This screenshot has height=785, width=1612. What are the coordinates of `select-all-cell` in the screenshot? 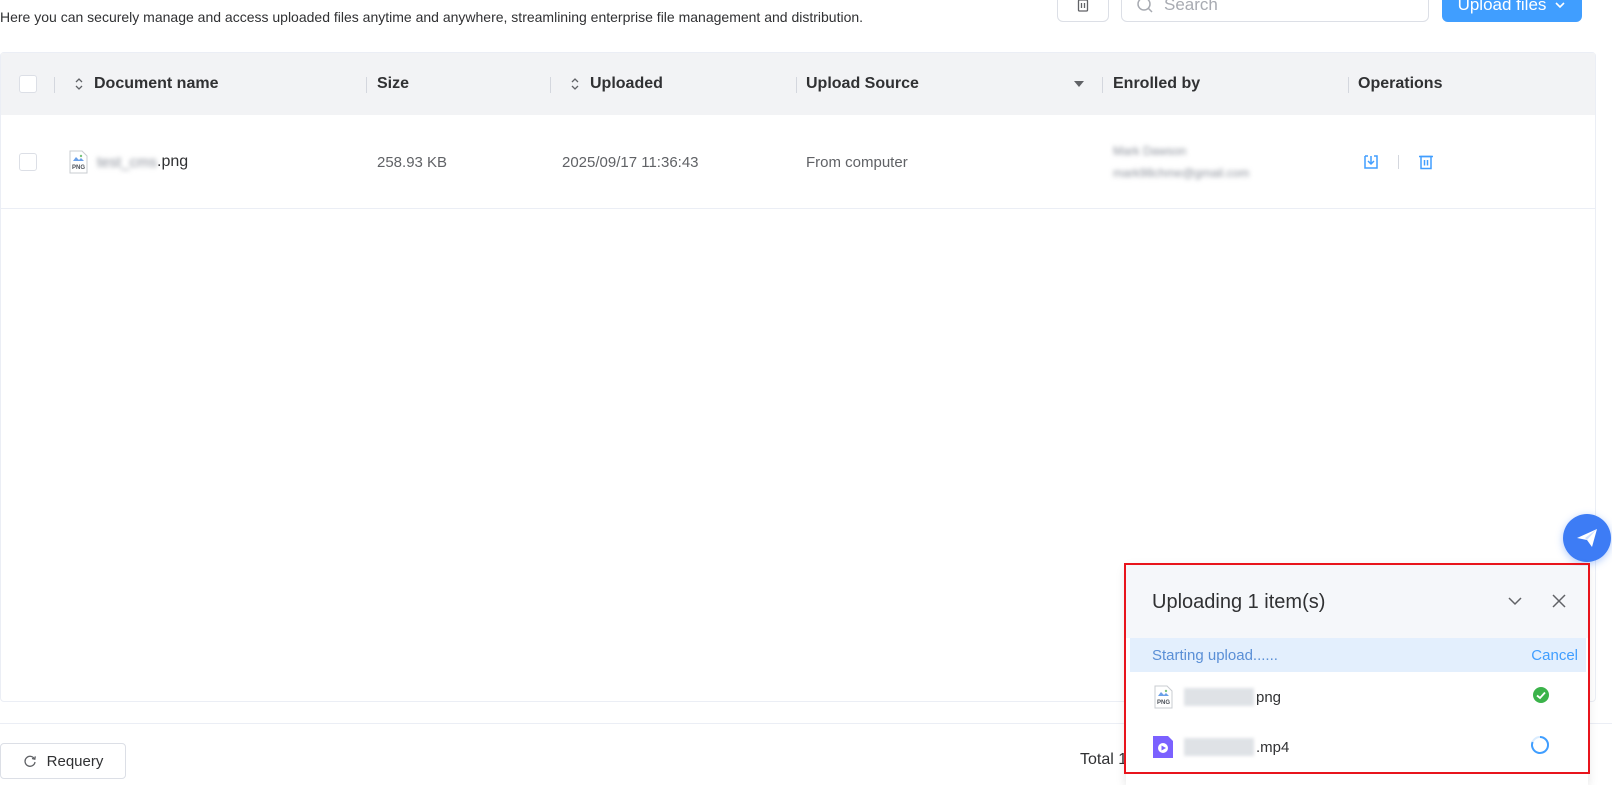 It's located at (28, 84).